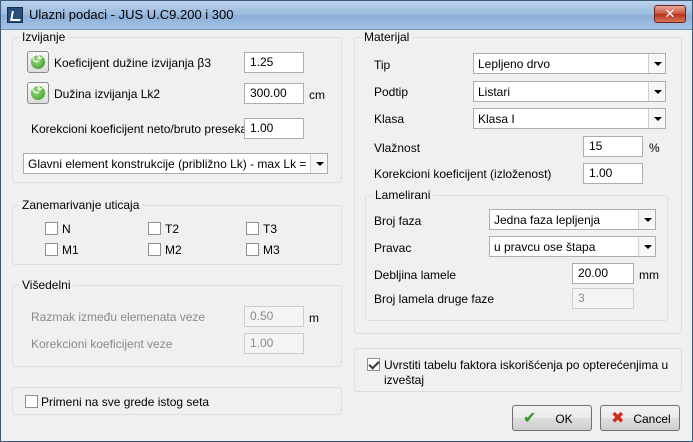 This screenshot has height=442, width=693. Describe the element at coordinates (654, 148) in the screenshot. I see `vlaznost-unit: %` at that location.